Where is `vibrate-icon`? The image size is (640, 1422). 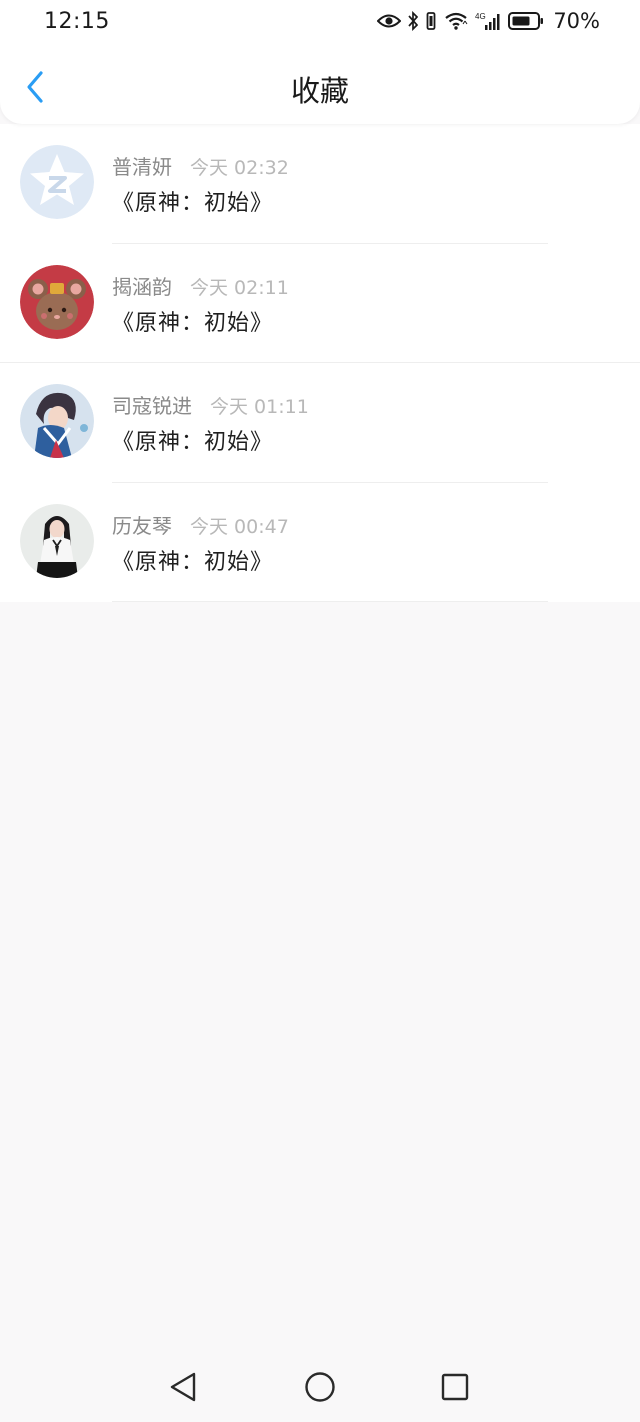
vibrate-icon is located at coordinates (431, 21).